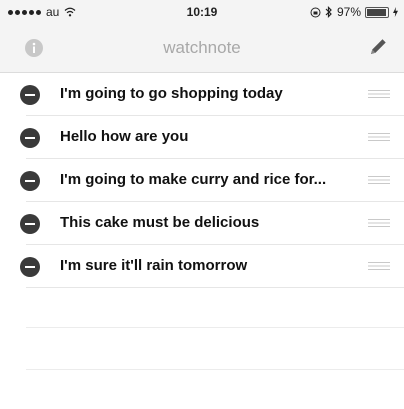 This screenshot has width=404, height=409. What do you see at coordinates (215, 287) in the screenshot?
I see `row-divider` at bounding box center [215, 287].